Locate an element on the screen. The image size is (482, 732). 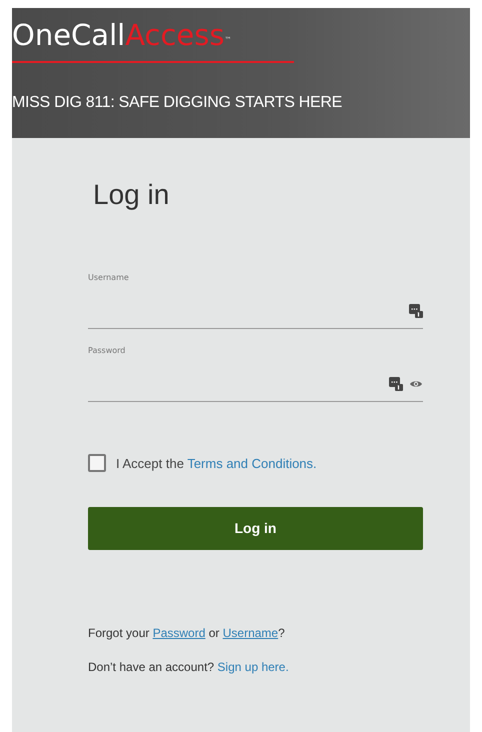
tagline: MISS DIG 811: SAFE DIGGING STARTS HERE is located at coordinates (178, 102).